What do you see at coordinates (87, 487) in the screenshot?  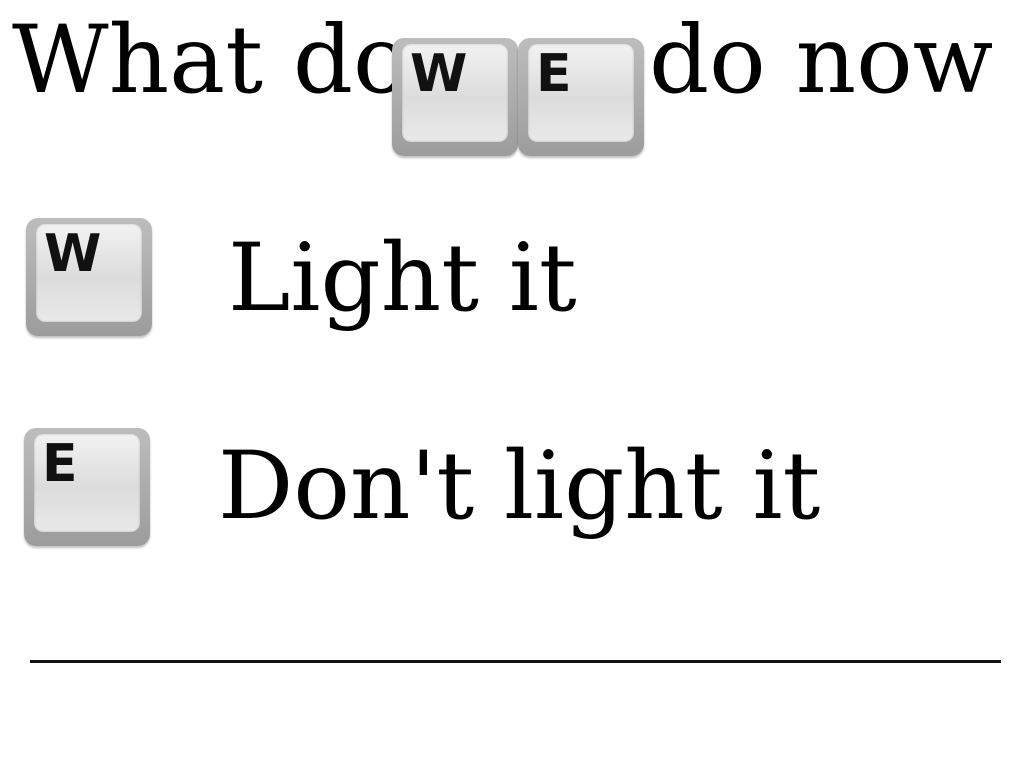 I see `key-e-button: E` at bounding box center [87, 487].